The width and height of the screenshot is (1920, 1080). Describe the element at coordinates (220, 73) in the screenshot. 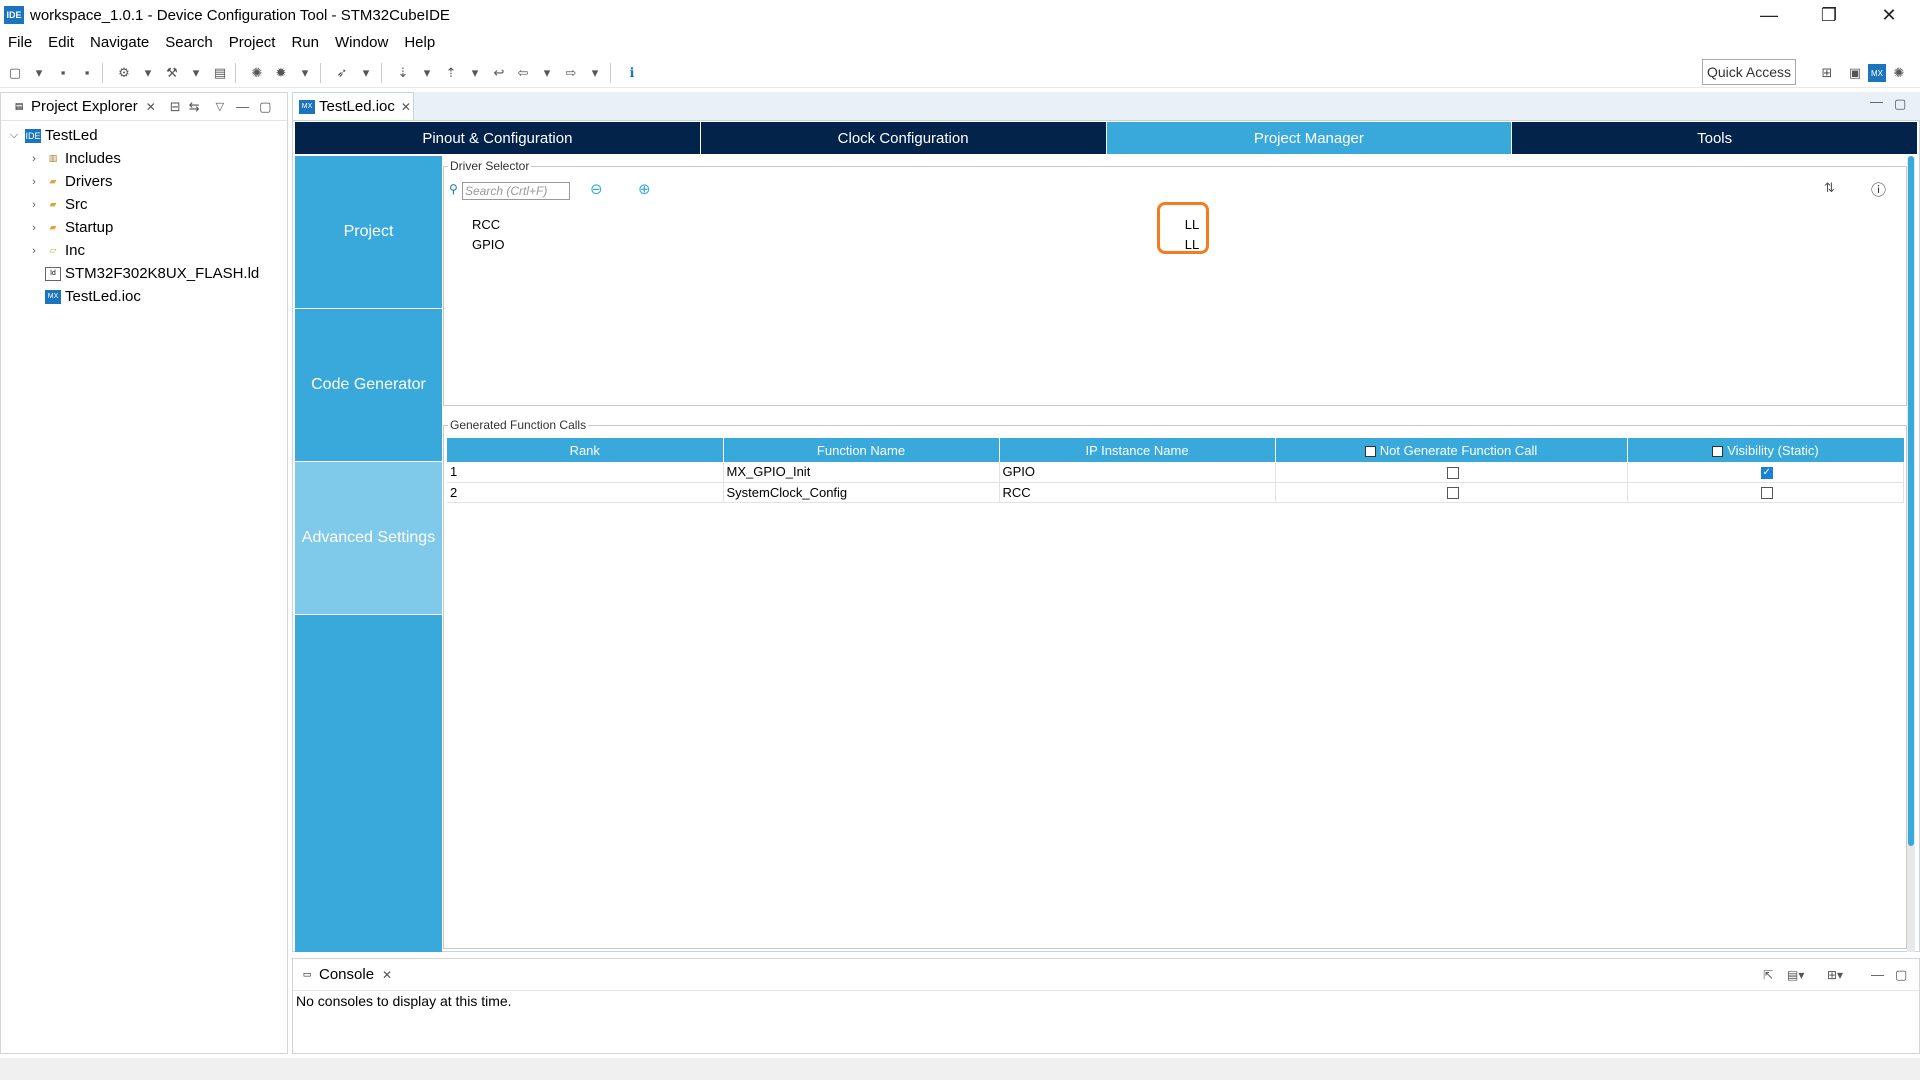

I see `device-icon: ▤` at that location.